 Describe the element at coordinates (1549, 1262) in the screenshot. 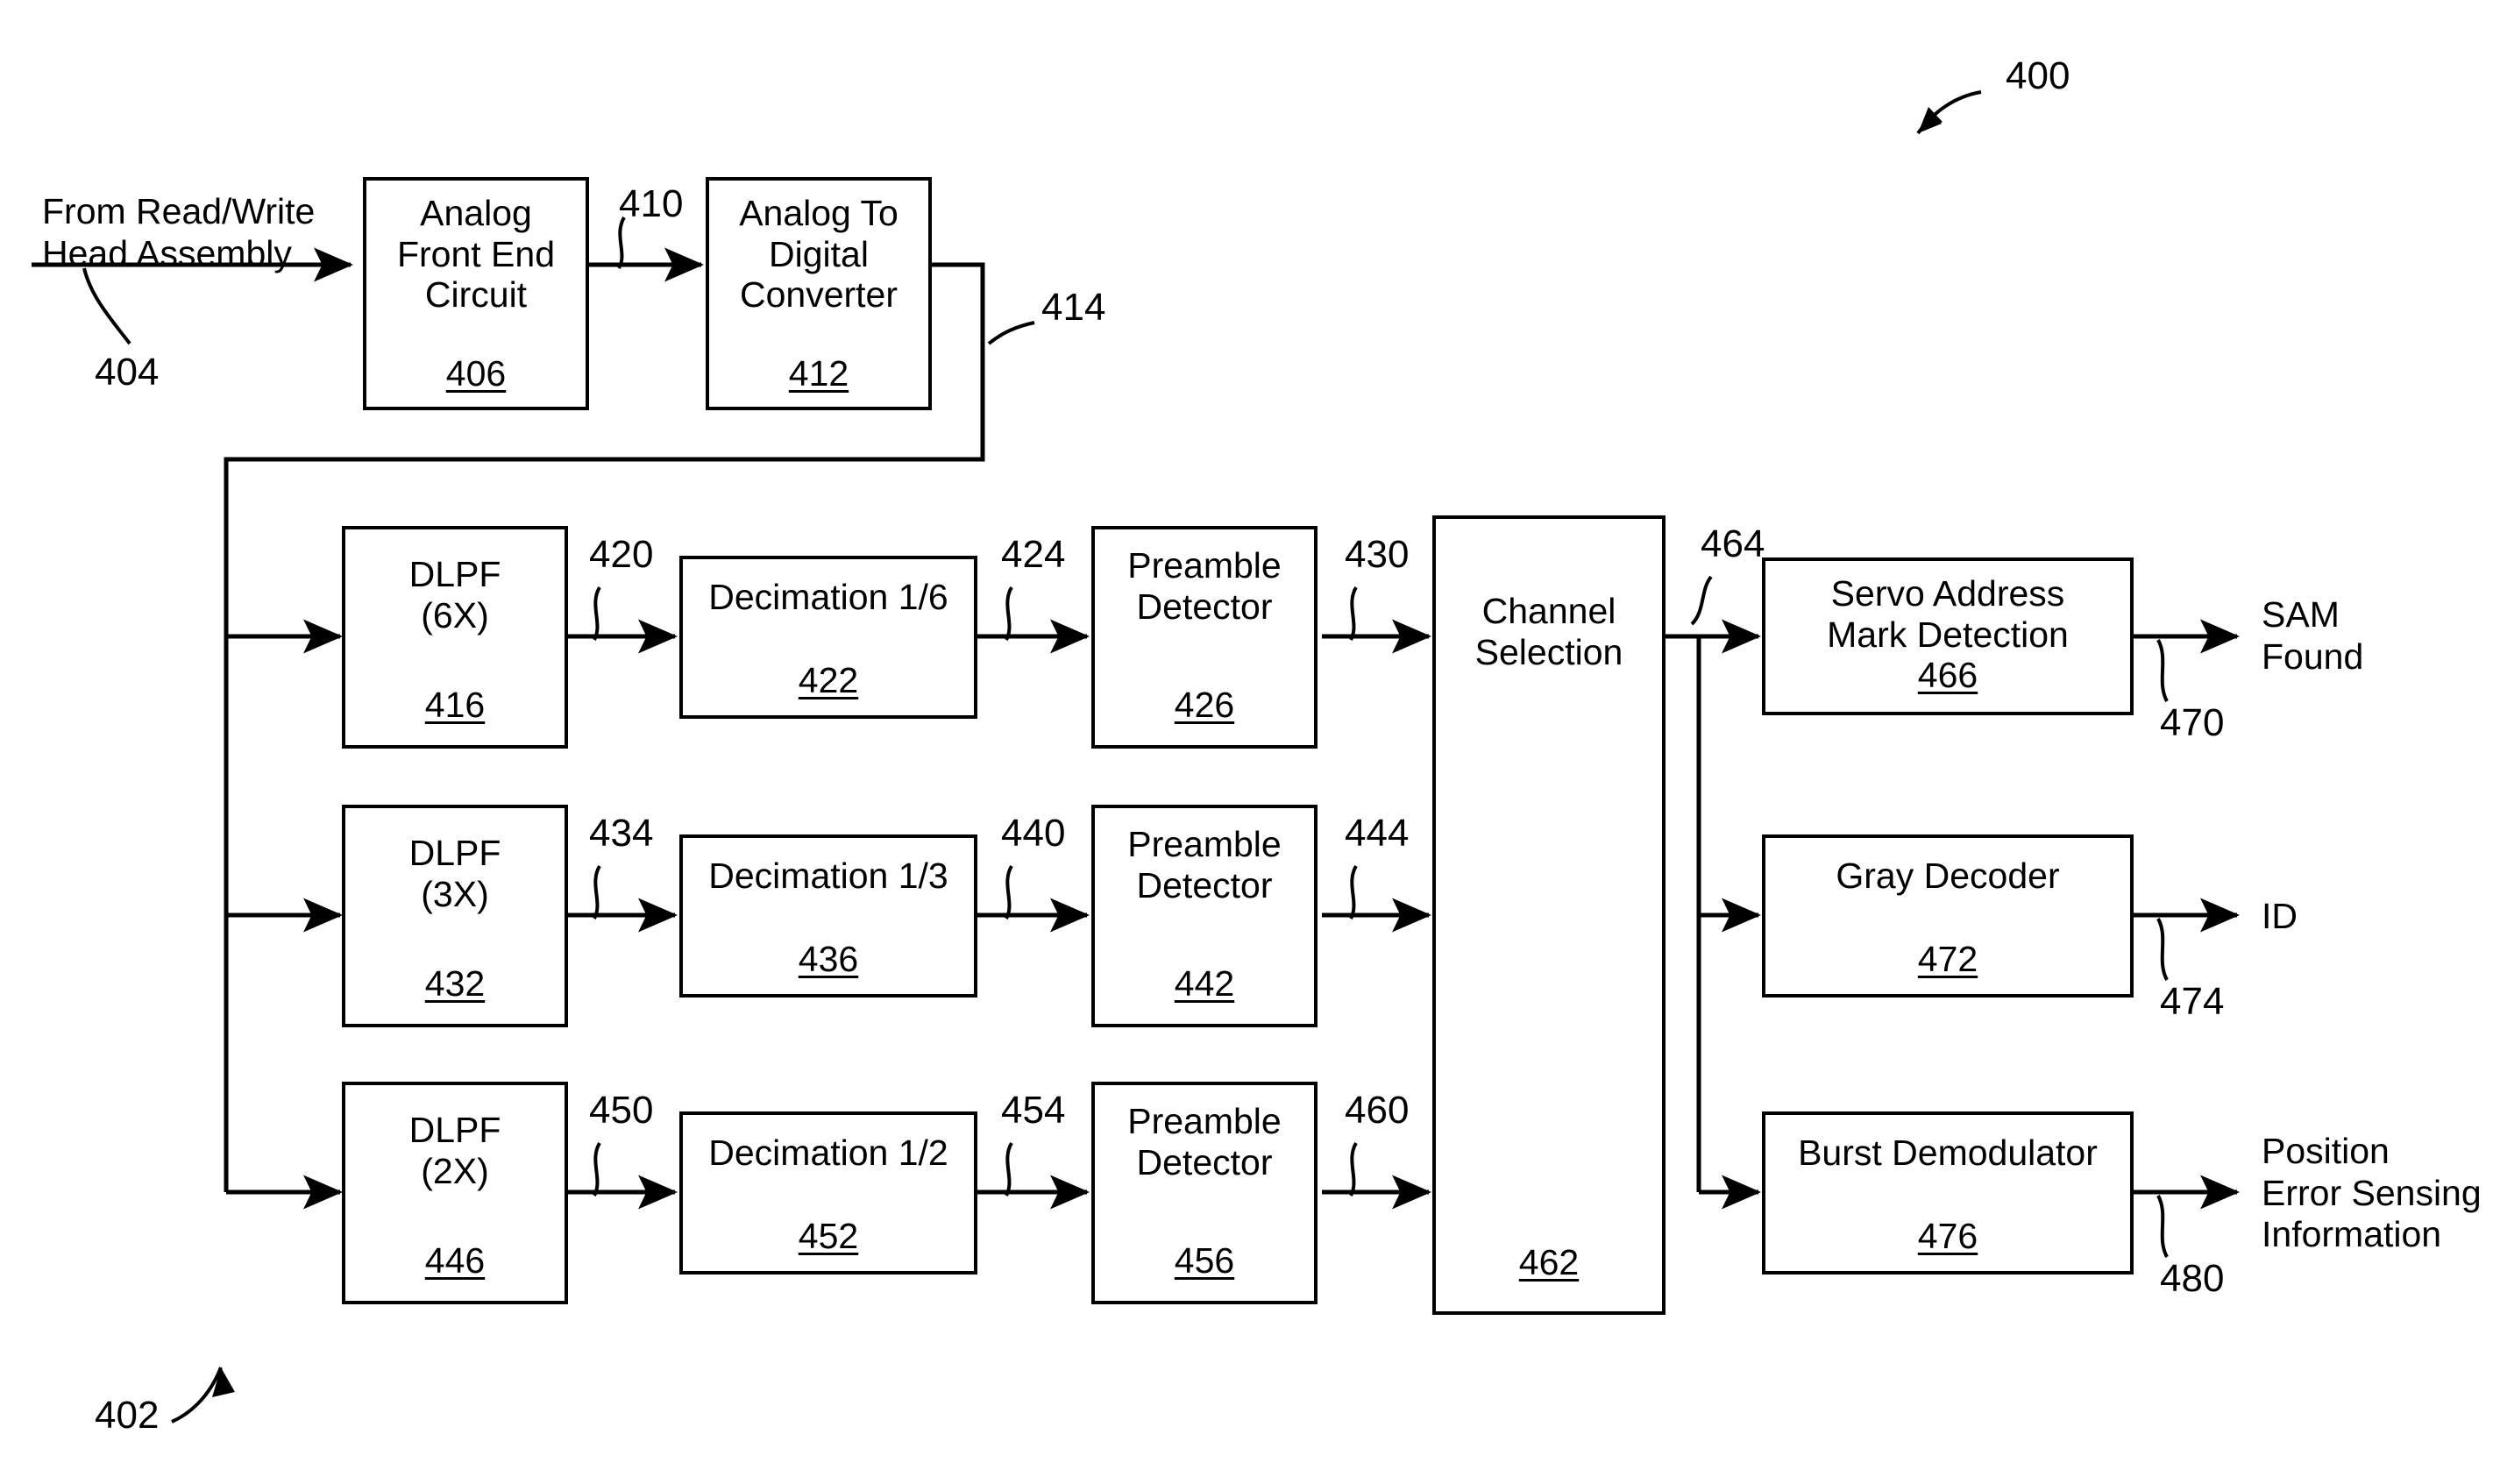

I see `block-ref: 462` at that location.